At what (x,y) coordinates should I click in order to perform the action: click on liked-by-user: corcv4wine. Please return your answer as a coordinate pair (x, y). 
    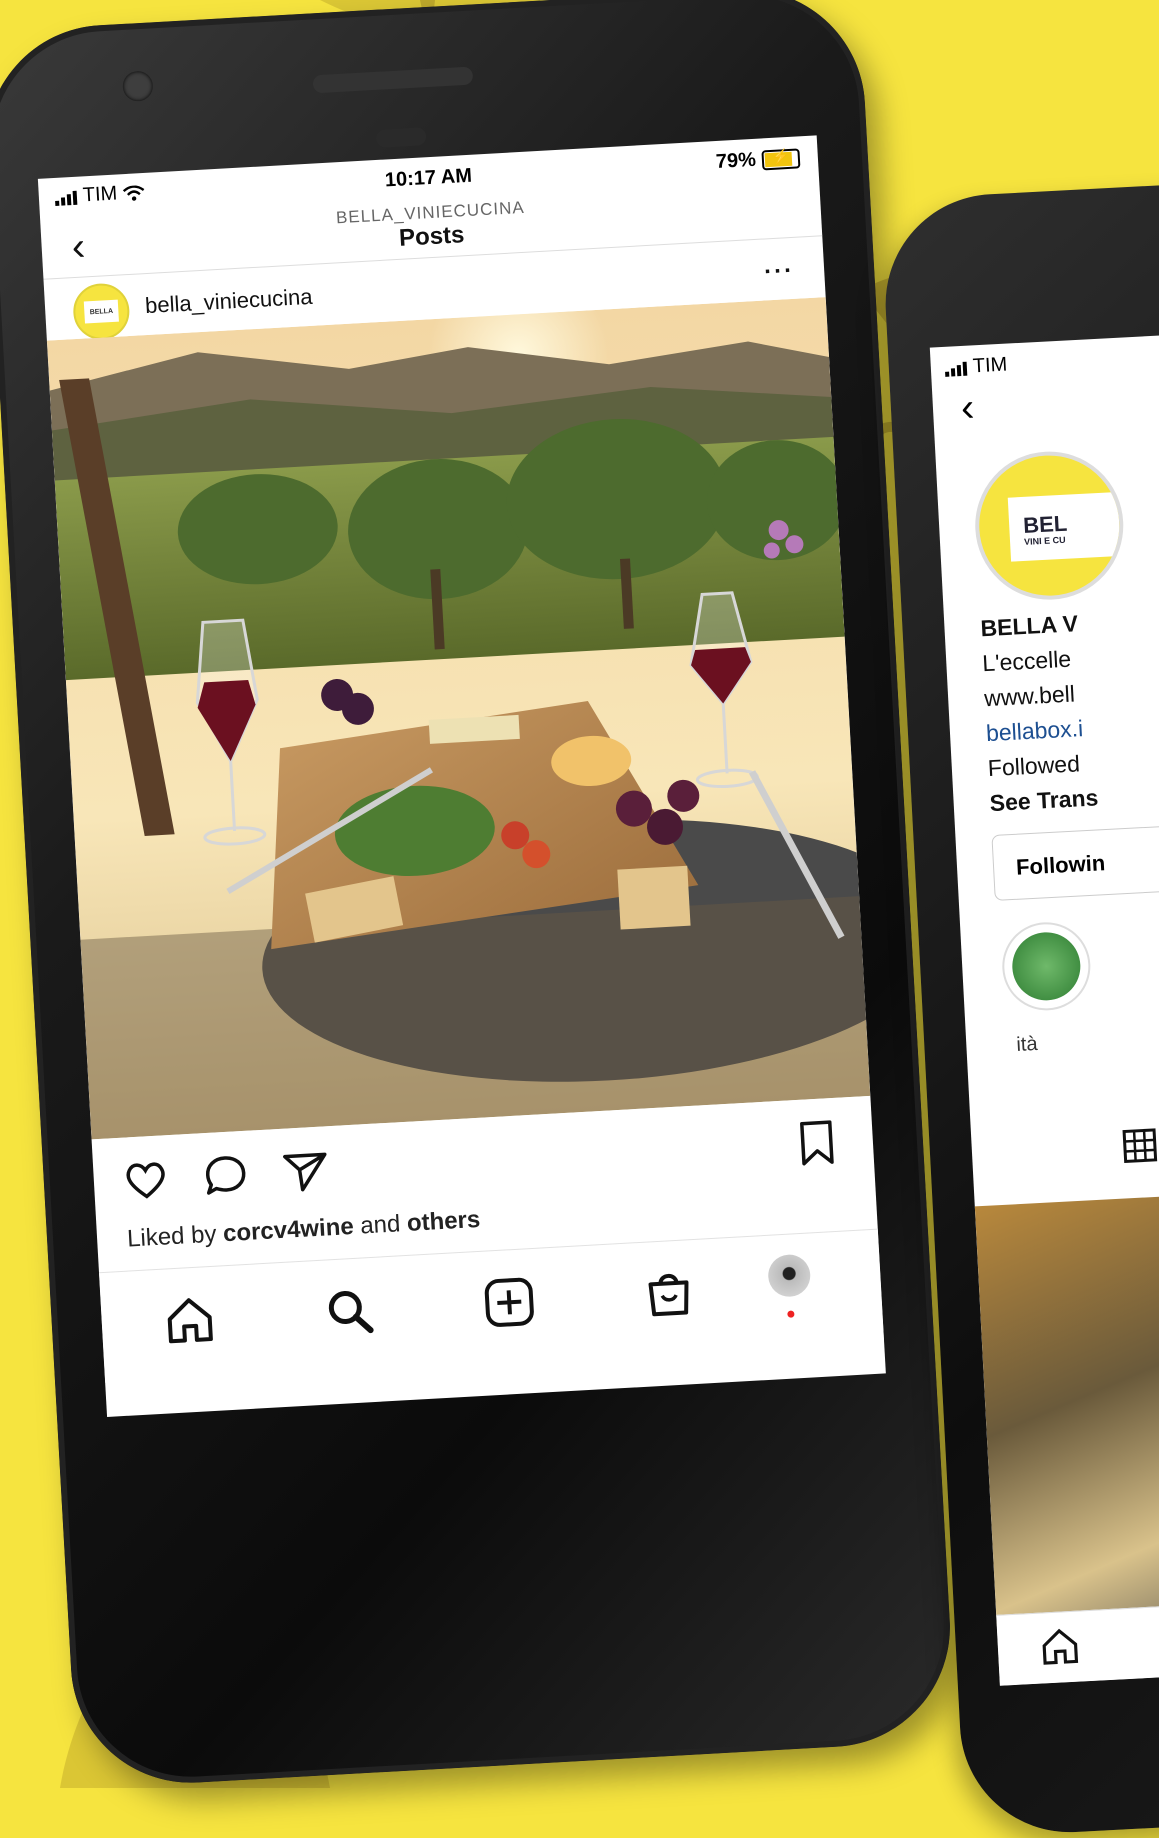
    Looking at the image, I should click on (288, 1230).